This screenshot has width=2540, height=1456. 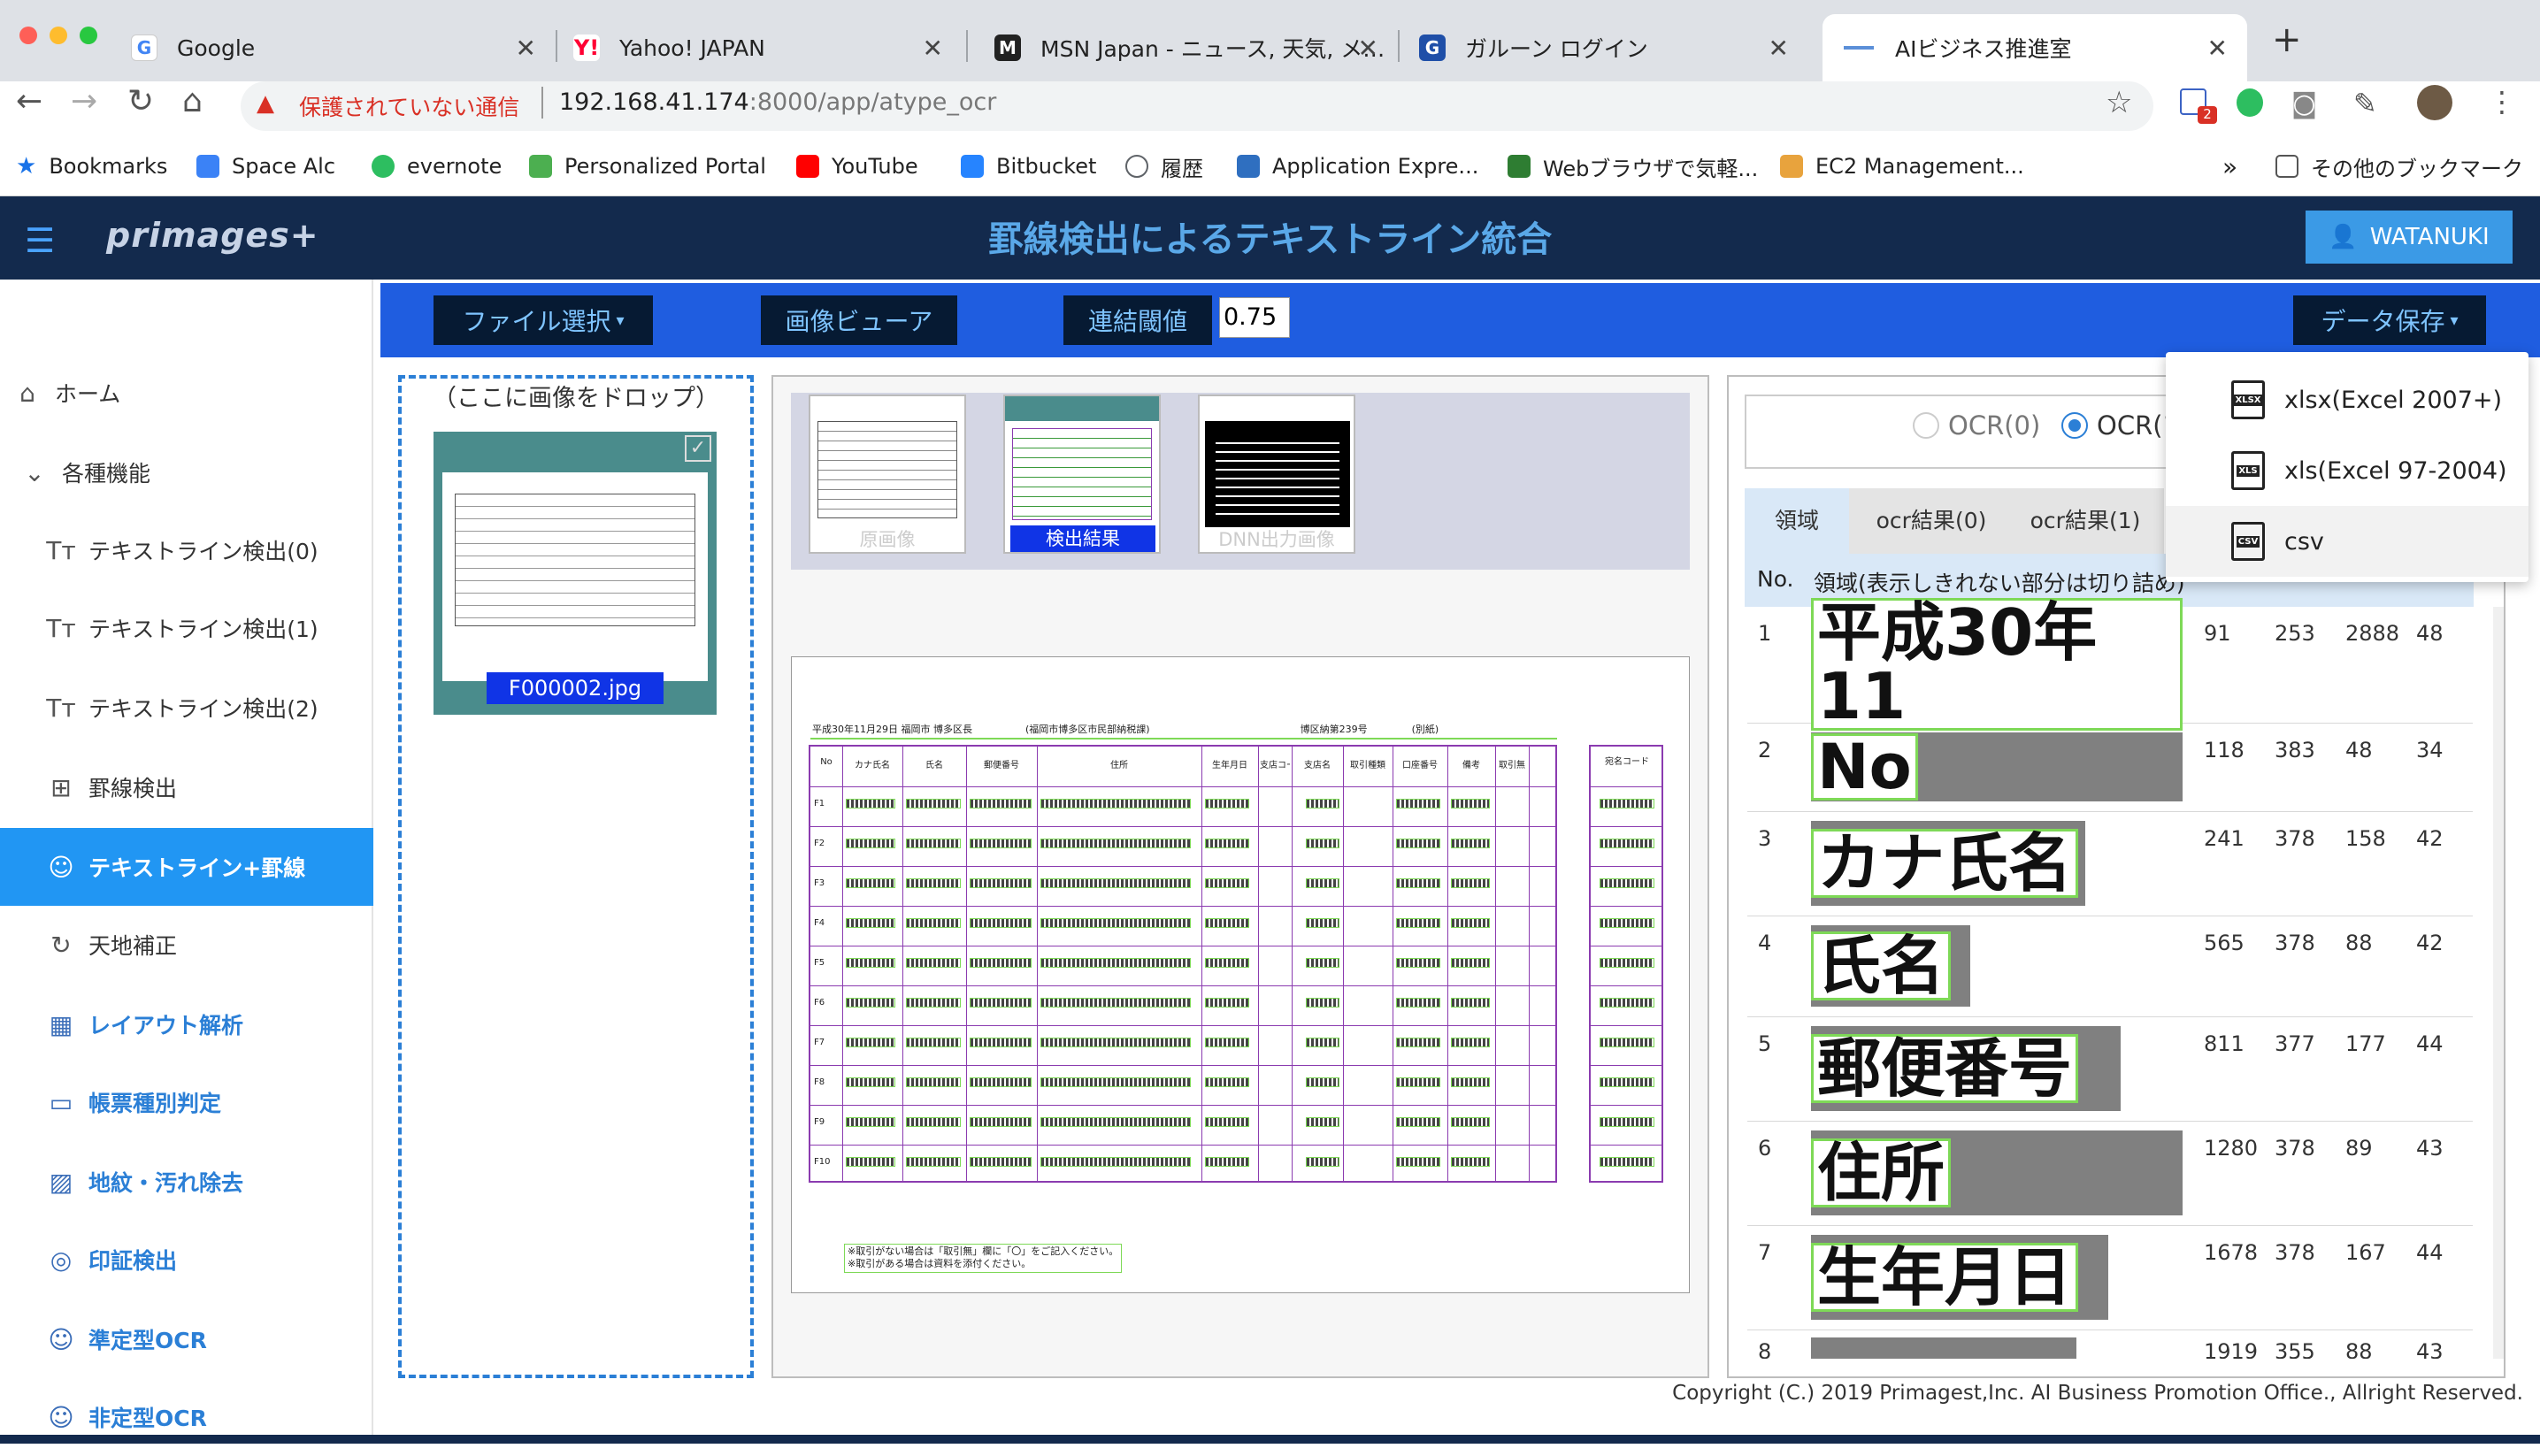 What do you see at coordinates (2365, 103) in the screenshot?
I see `eyedropper-icon: ✎` at bounding box center [2365, 103].